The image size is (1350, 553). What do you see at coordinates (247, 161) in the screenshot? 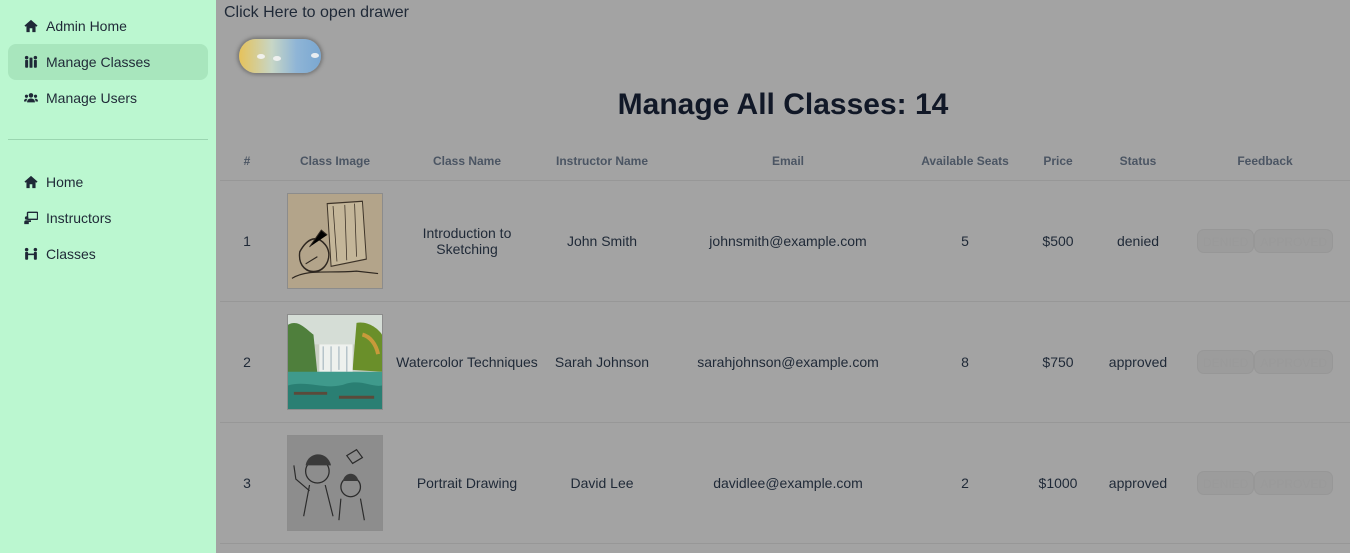
I see `column-header-number: #` at bounding box center [247, 161].